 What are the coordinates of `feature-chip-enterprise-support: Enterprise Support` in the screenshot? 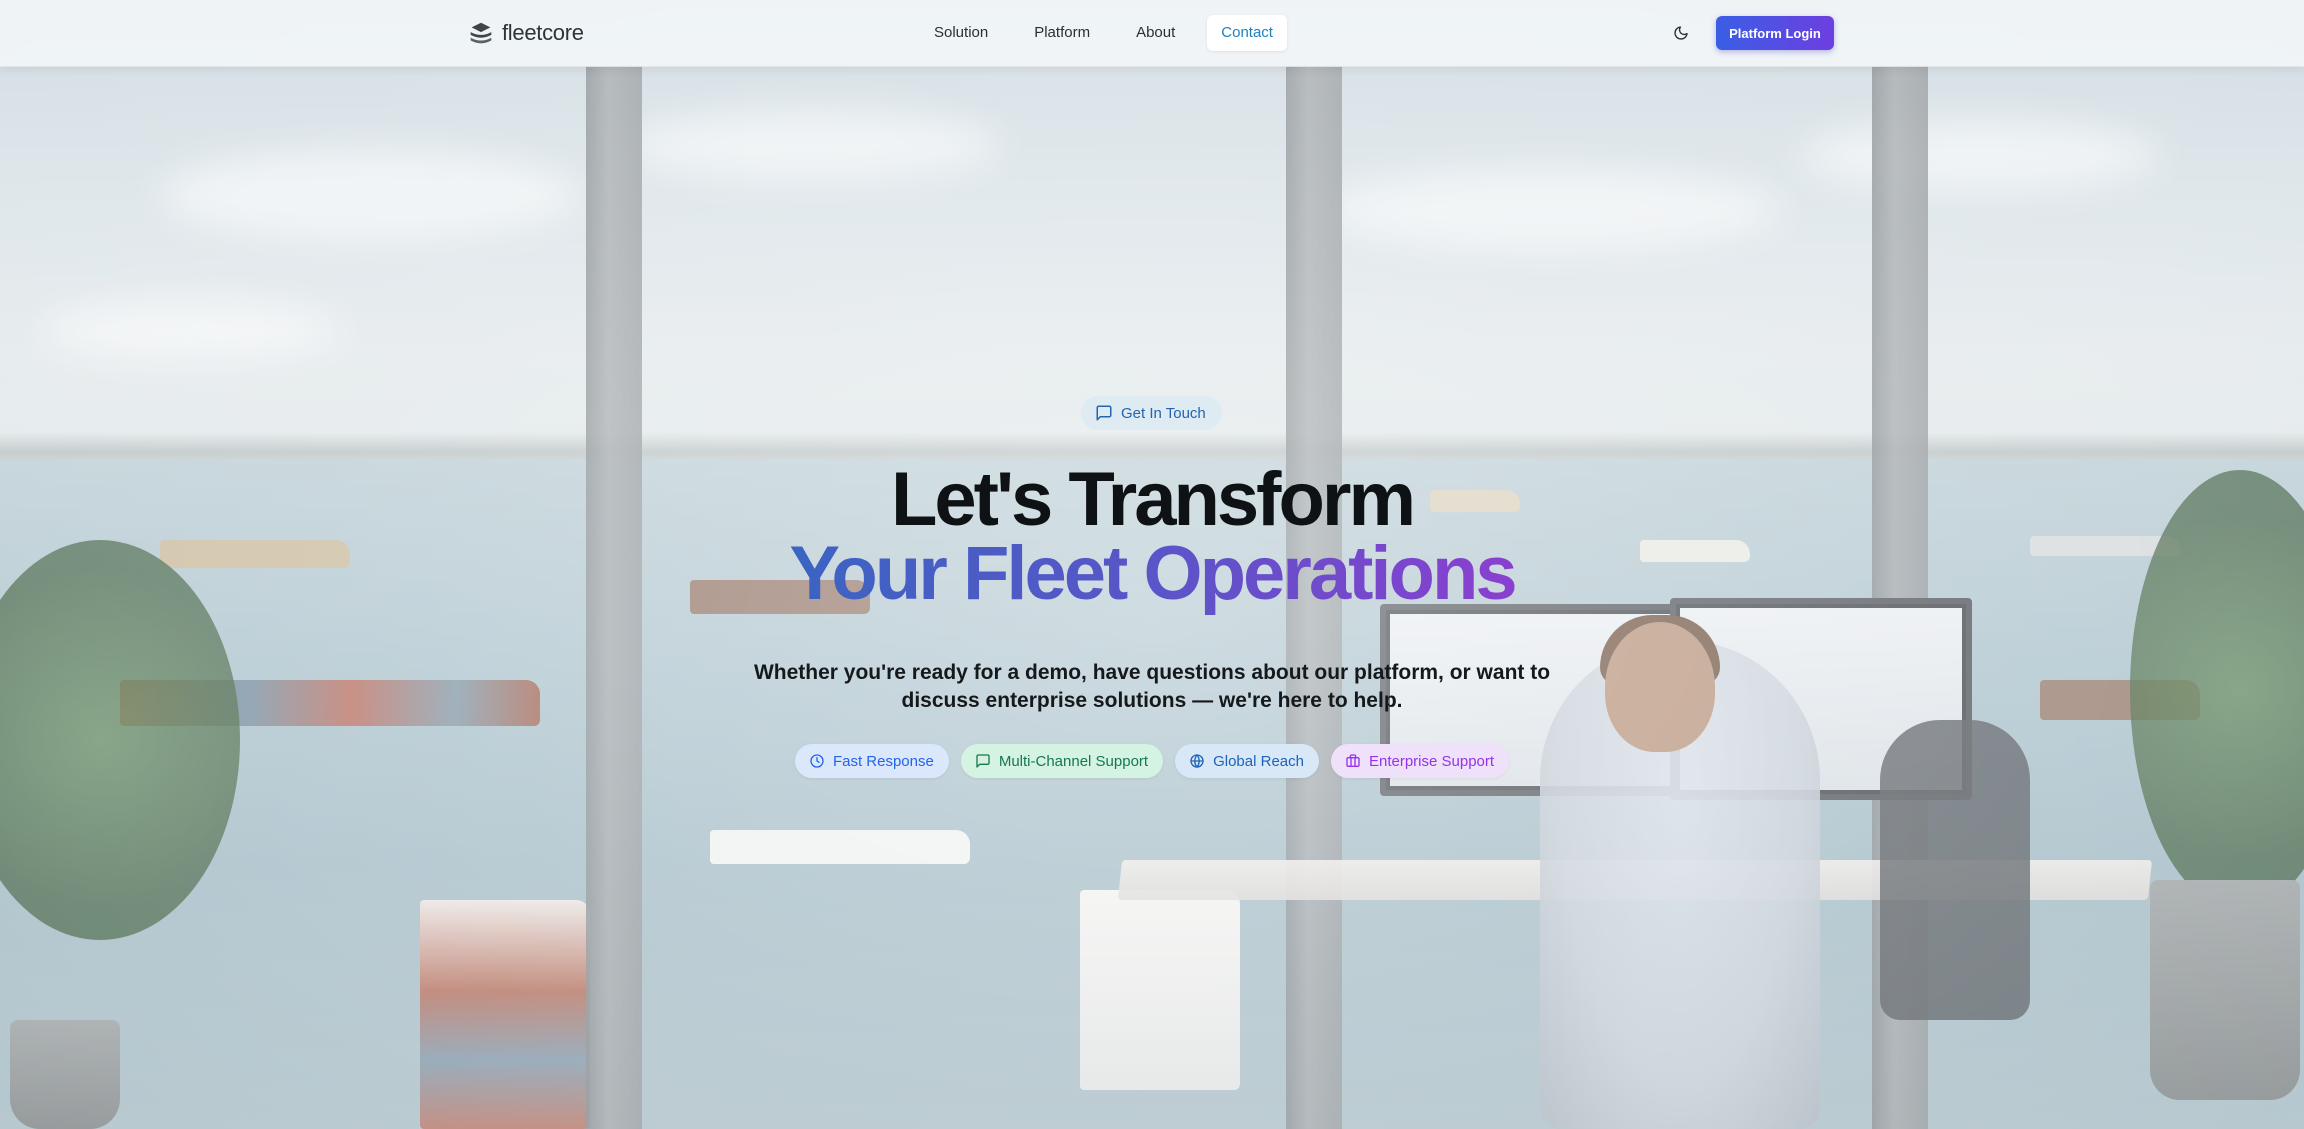 It's located at (1420, 761).